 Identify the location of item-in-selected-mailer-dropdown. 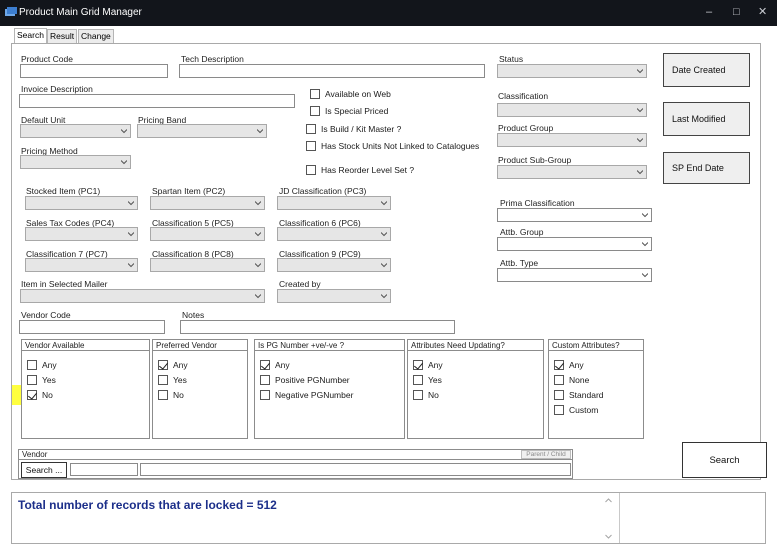
(142, 296).